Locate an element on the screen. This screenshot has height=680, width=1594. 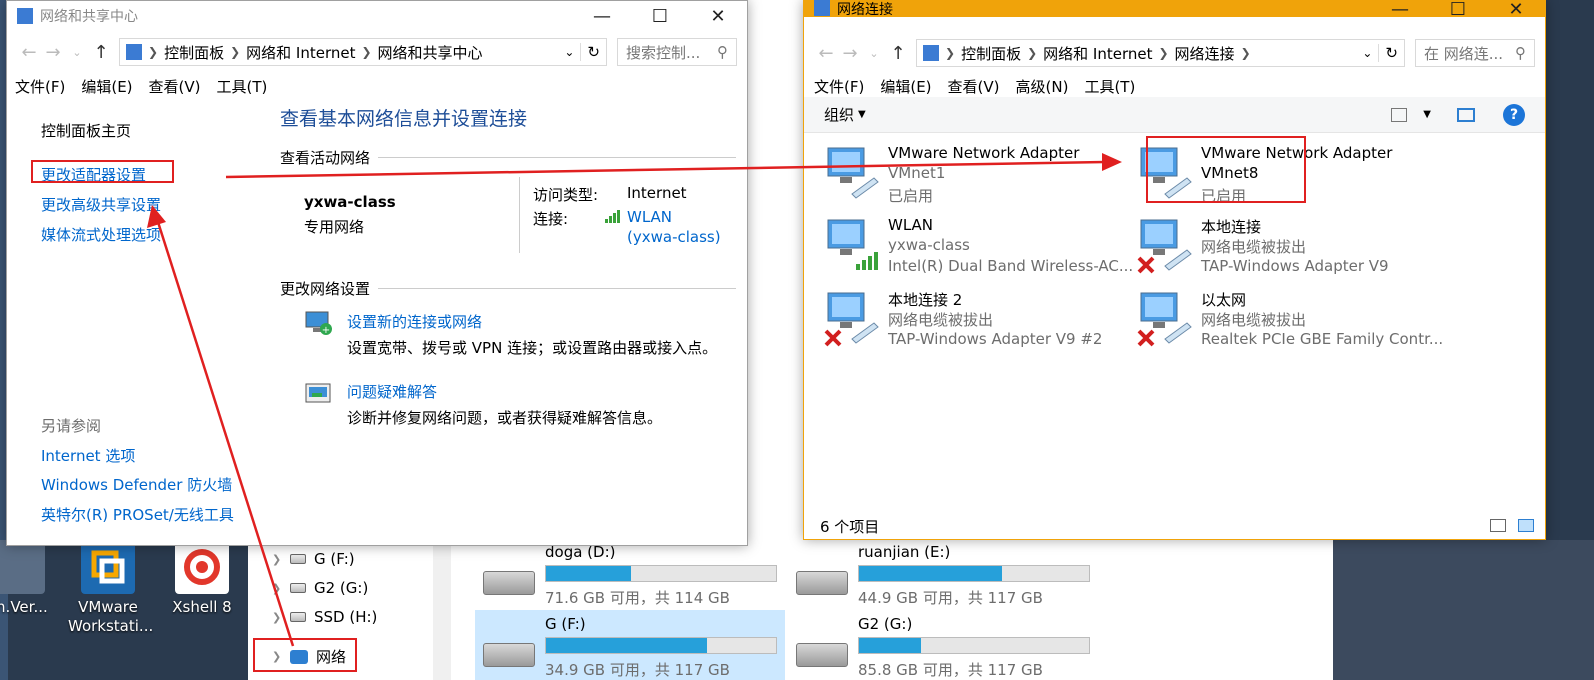
arrow-to-adapter-settings is located at coordinates (225, 434).